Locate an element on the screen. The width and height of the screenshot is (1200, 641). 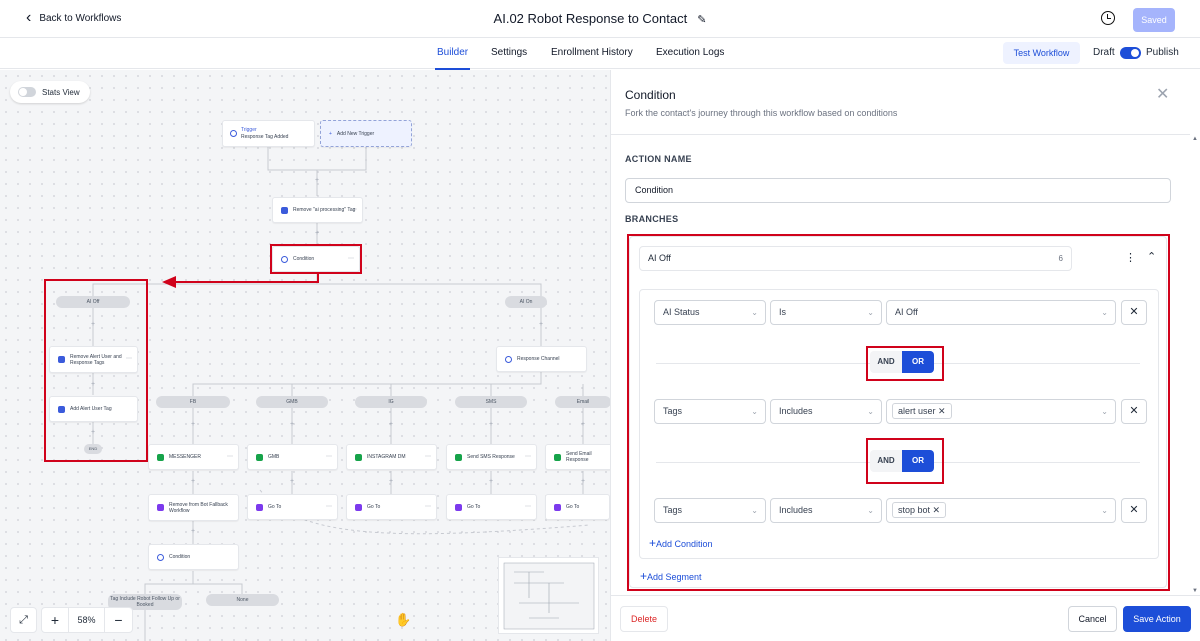
stats-switch is located at coordinates (27, 92).